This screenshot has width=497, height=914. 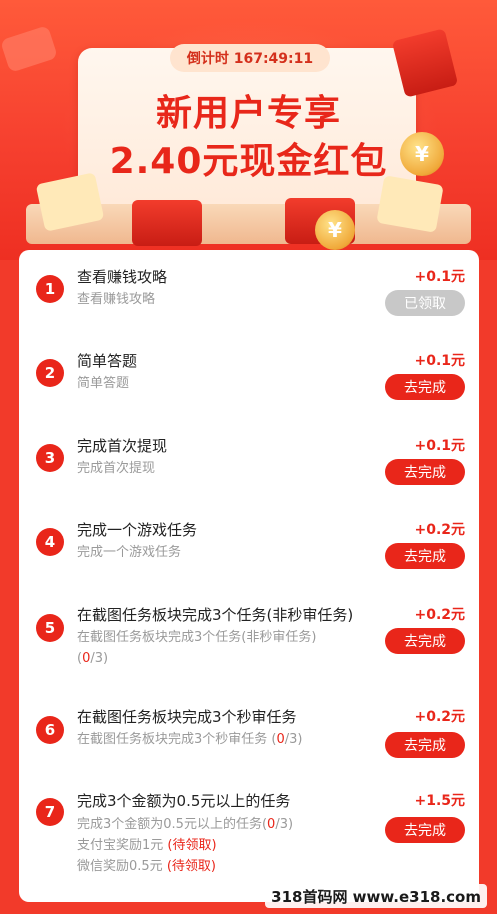 I want to click on red-envelope-icon, so click(x=167, y=223).